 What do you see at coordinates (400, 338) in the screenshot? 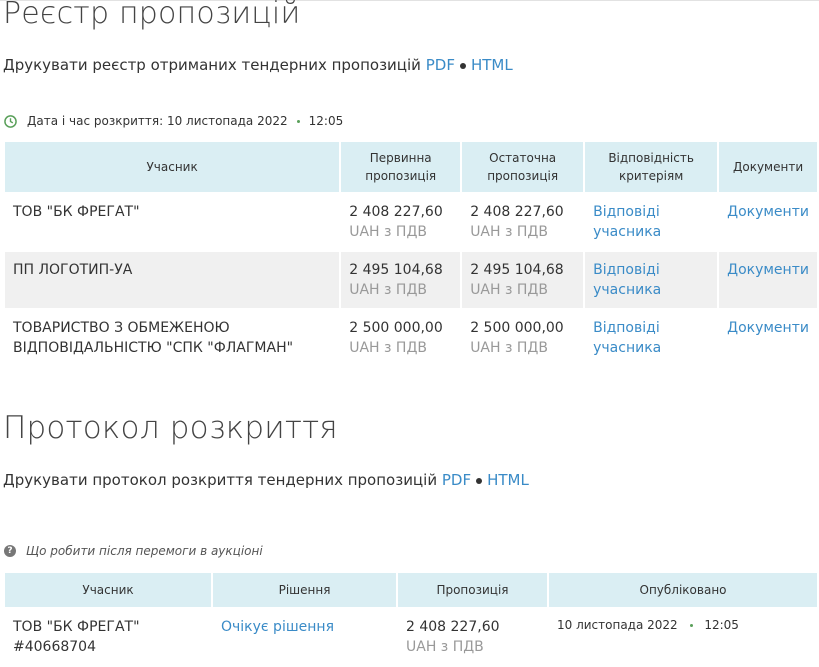
I see `initial-offer: 2 500 000,00 UAH з ПДВ` at bounding box center [400, 338].